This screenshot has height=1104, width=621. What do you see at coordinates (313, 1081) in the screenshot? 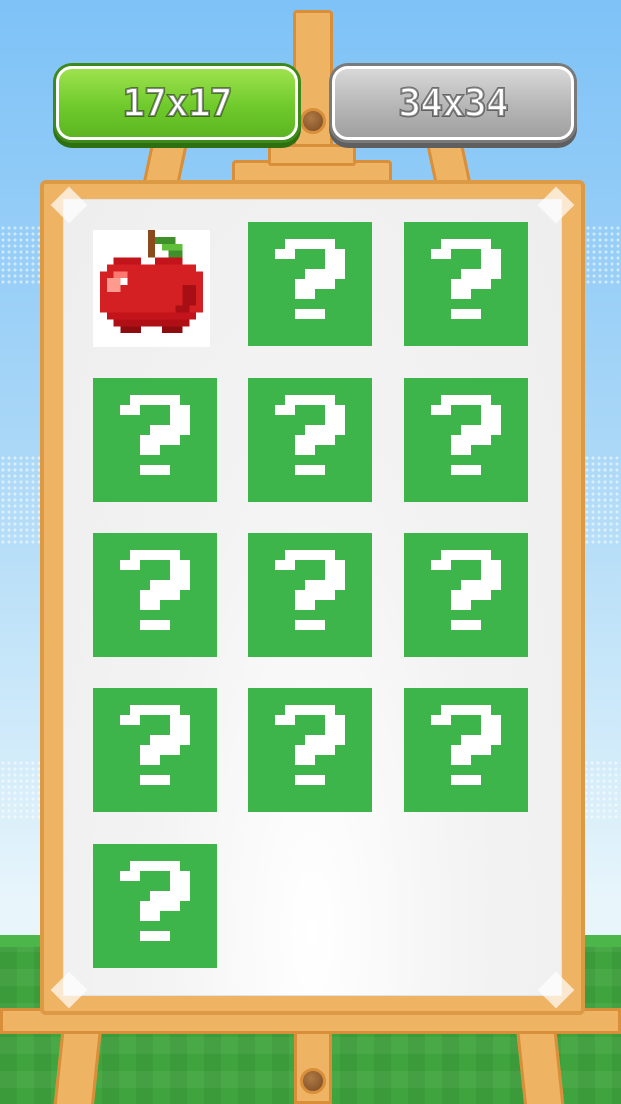
I see `easel-peg-bottom` at bounding box center [313, 1081].